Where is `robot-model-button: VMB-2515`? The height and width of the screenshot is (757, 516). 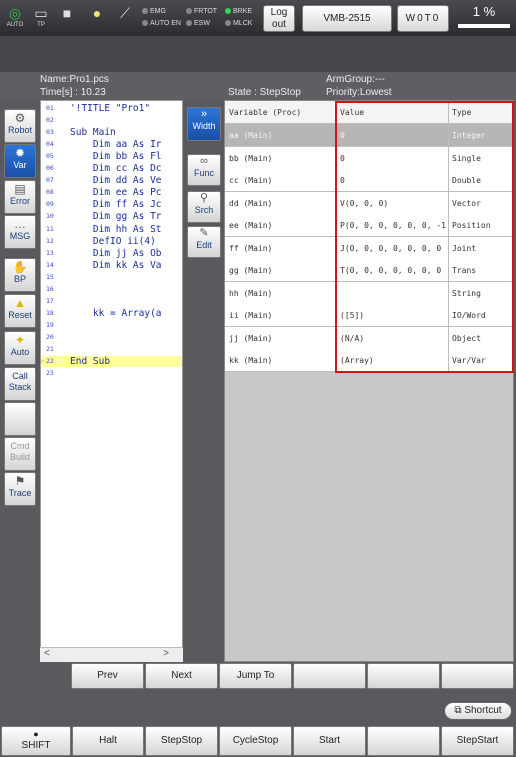
robot-model-button: VMB-2515 is located at coordinates (347, 18).